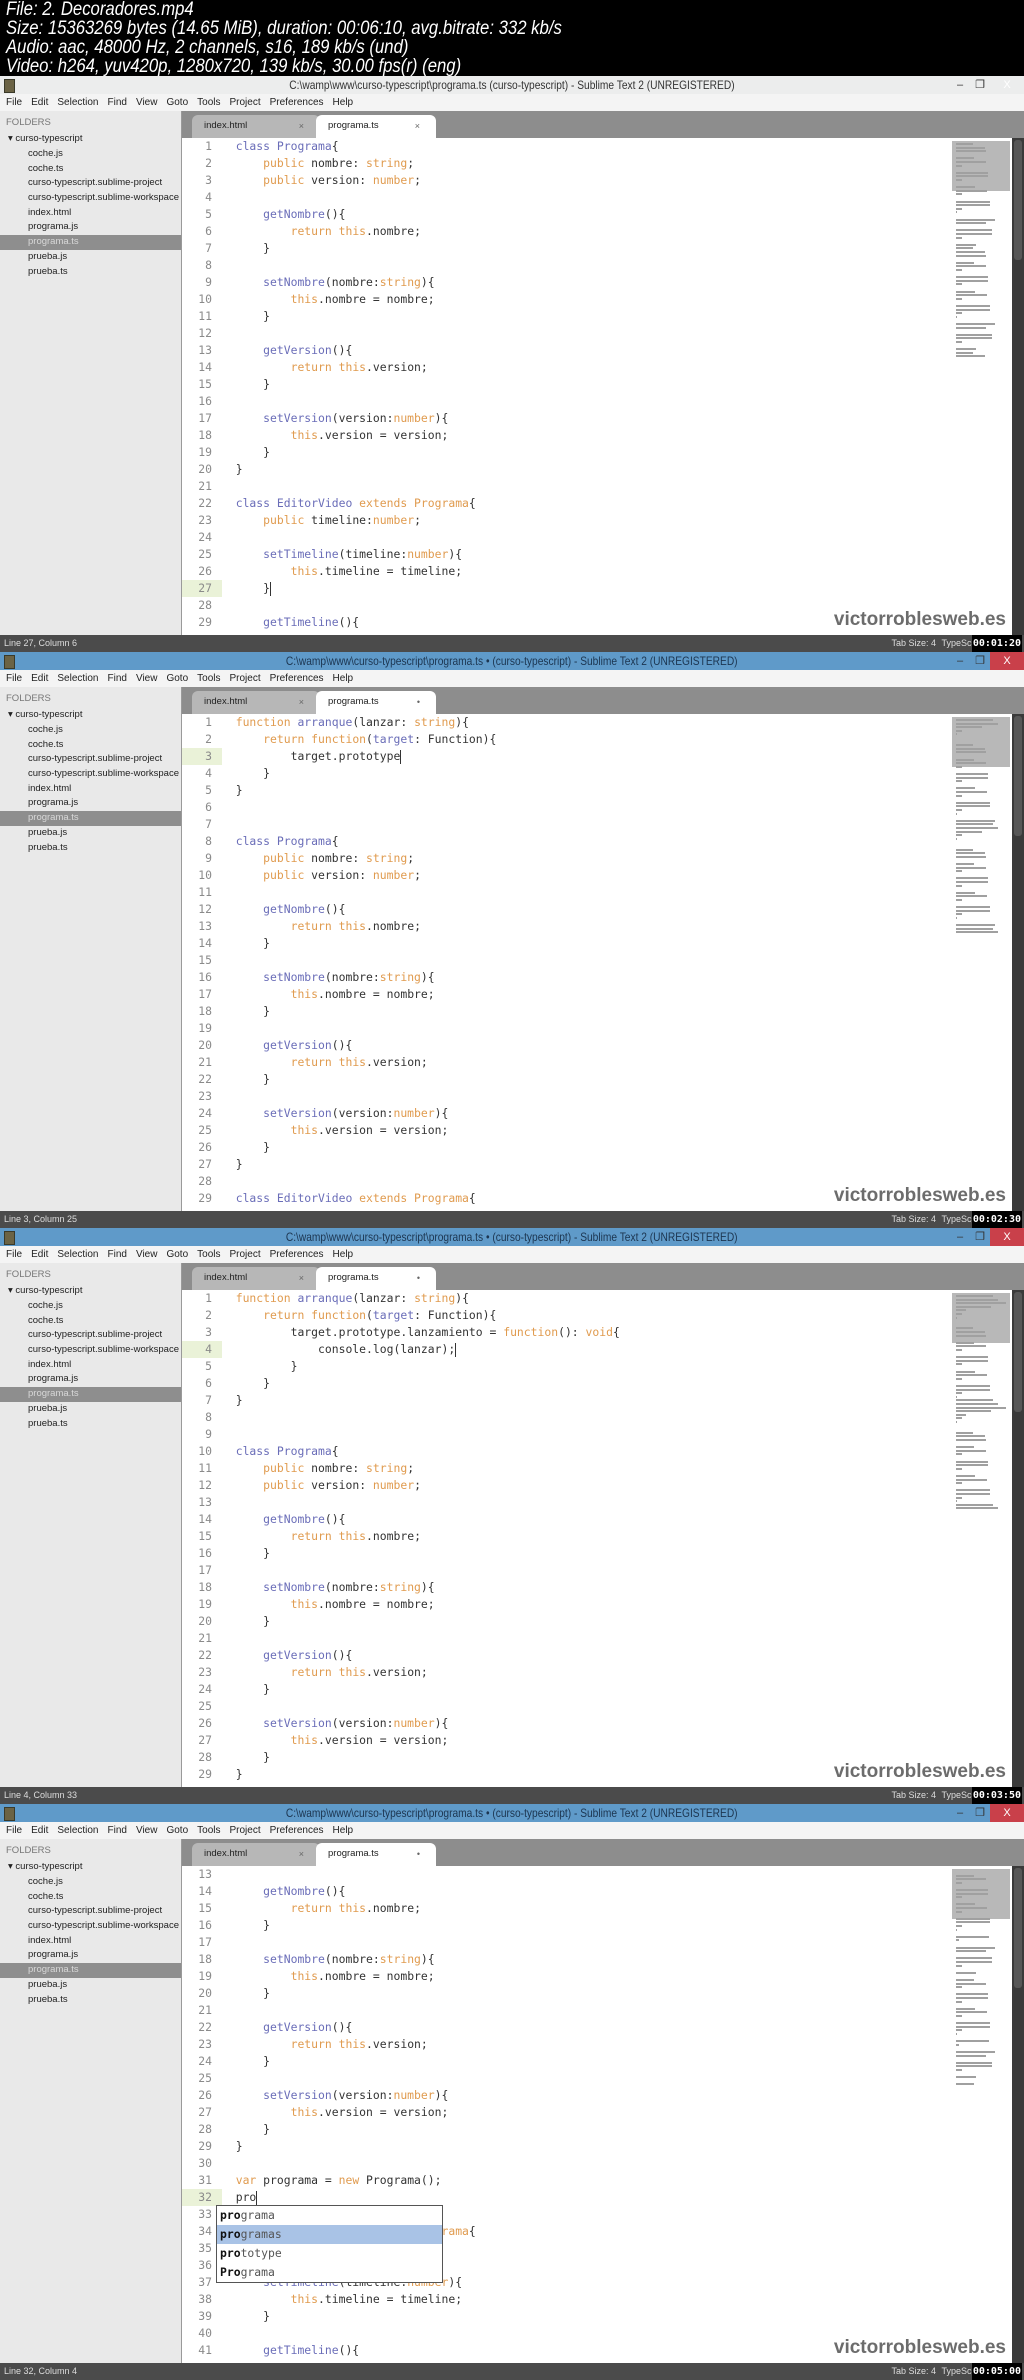  I want to click on autocomplete-popup: programa programas prototype Programa, so click(329, 2244).